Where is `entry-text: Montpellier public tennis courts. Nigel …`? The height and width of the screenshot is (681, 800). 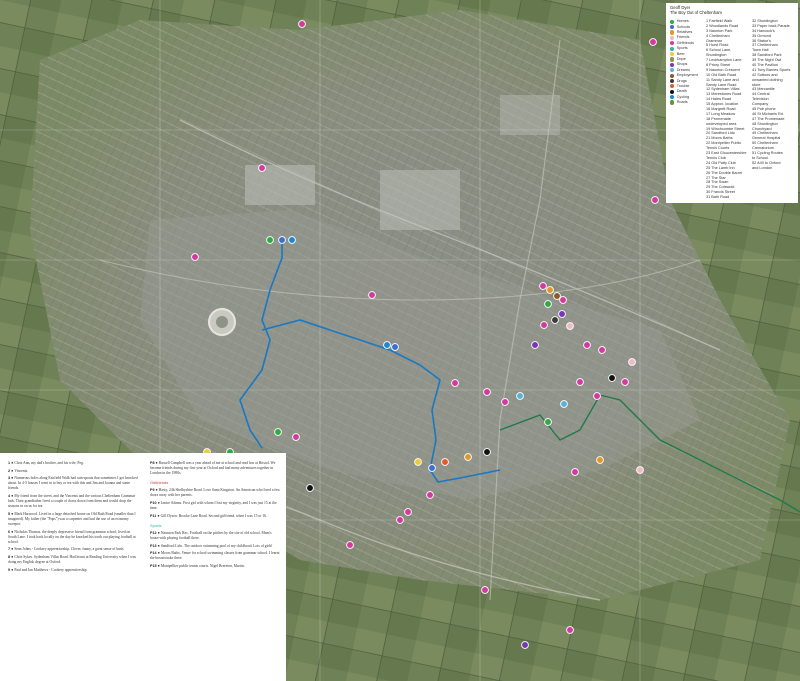 entry-text: Montpellier public tennis courts. Nigel … is located at coordinates (202, 565).